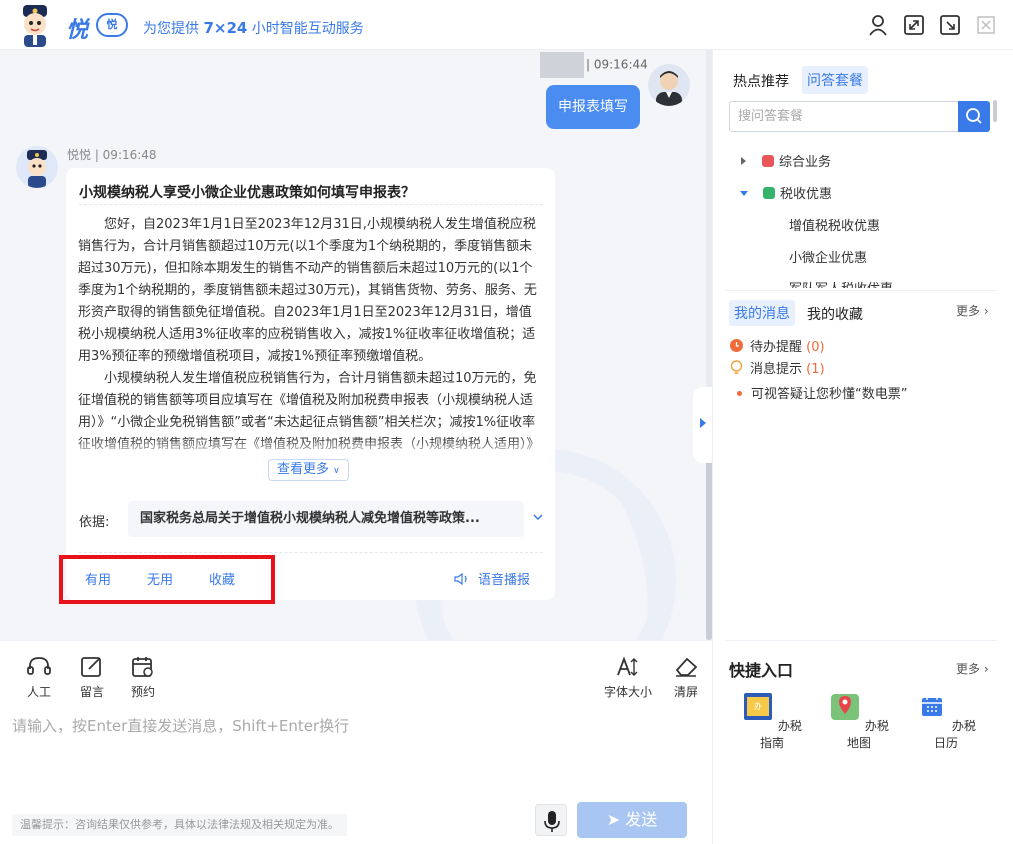 This screenshot has height=844, width=1013. What do you see at coordinates (686, 677) in the screenshot?
I see `clear-screen-button: 清屏` at bounding box center [686, 677].